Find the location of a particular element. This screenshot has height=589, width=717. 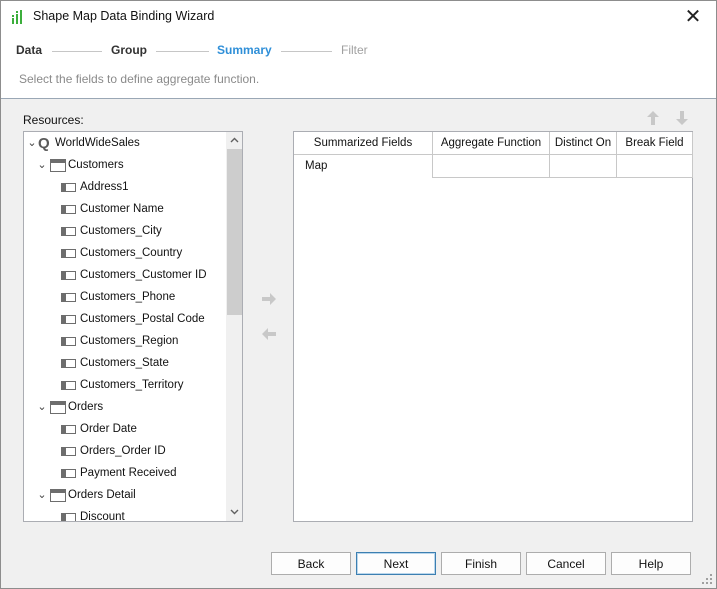

resize-grip-icon is located at coordinates (707, 579).